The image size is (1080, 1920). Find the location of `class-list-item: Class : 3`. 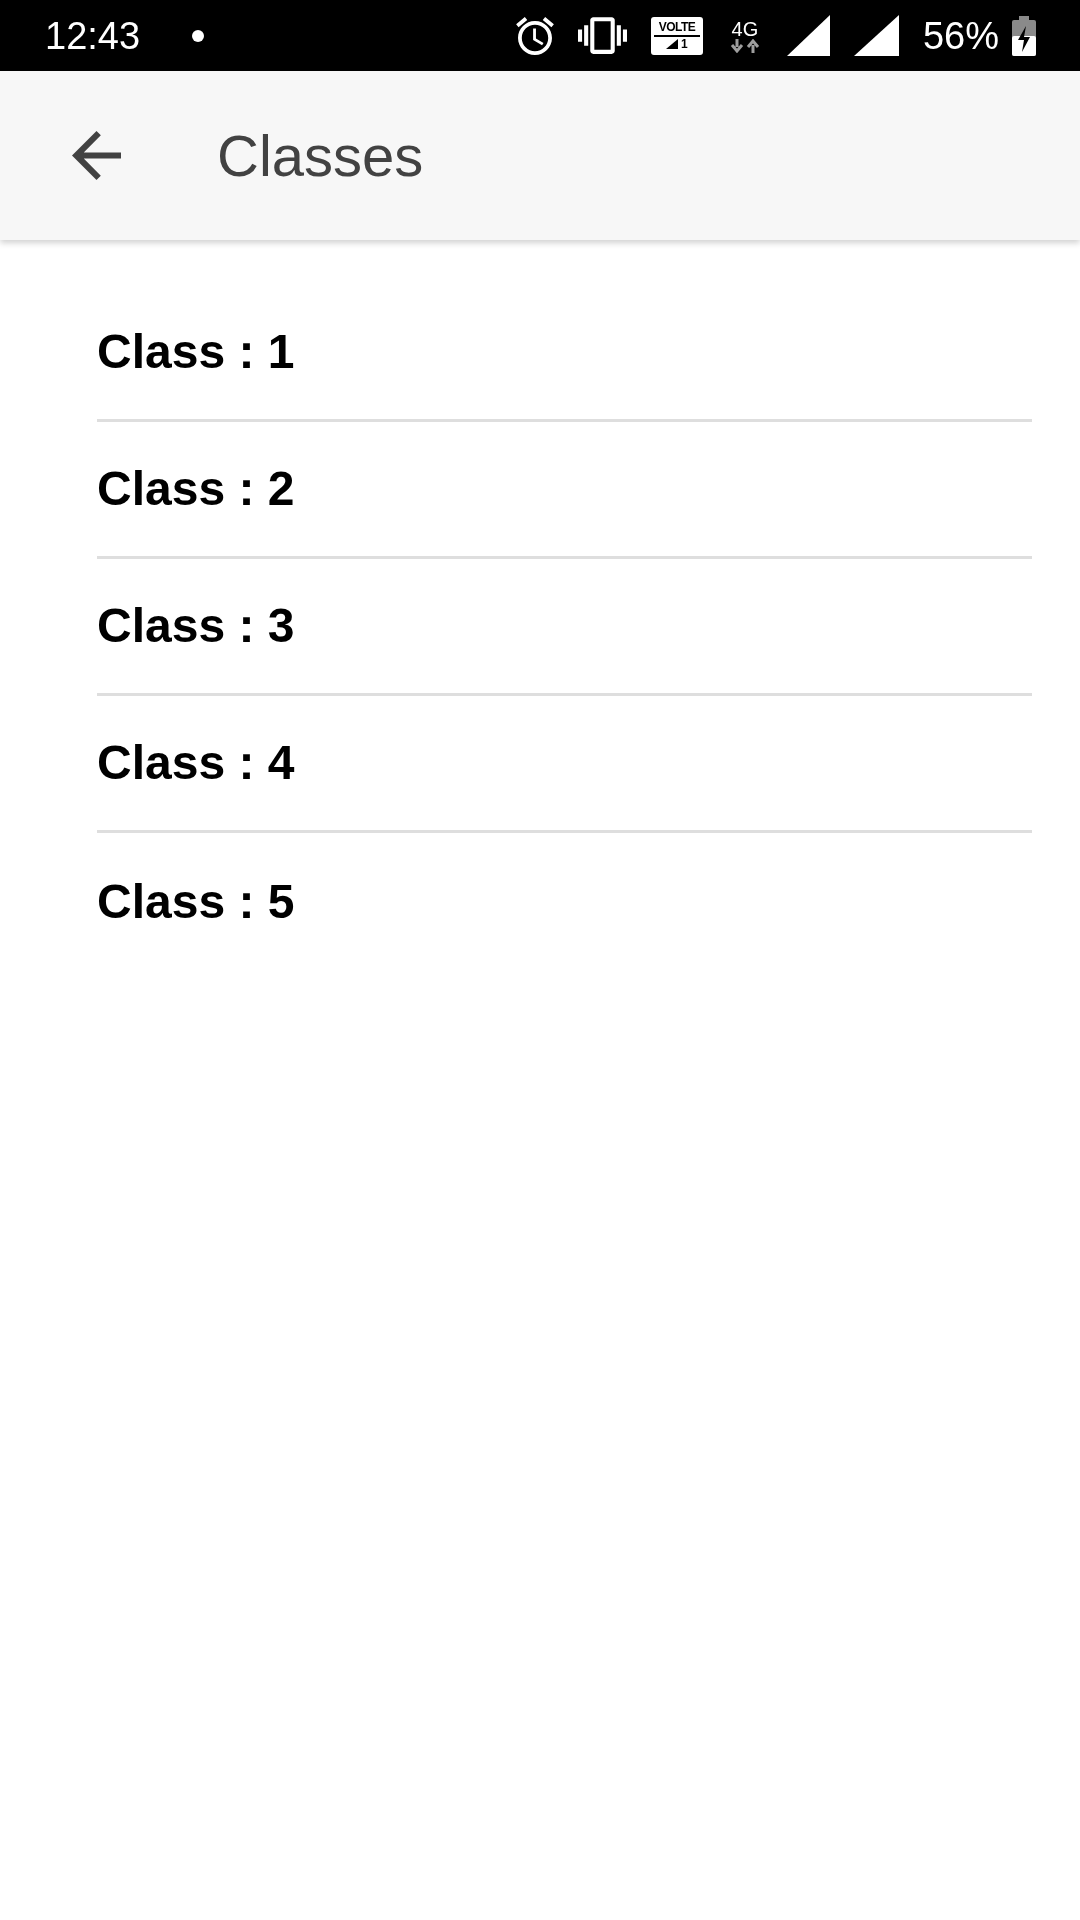

class-list-item: Class : 3 is located at coordinates (564, 627).